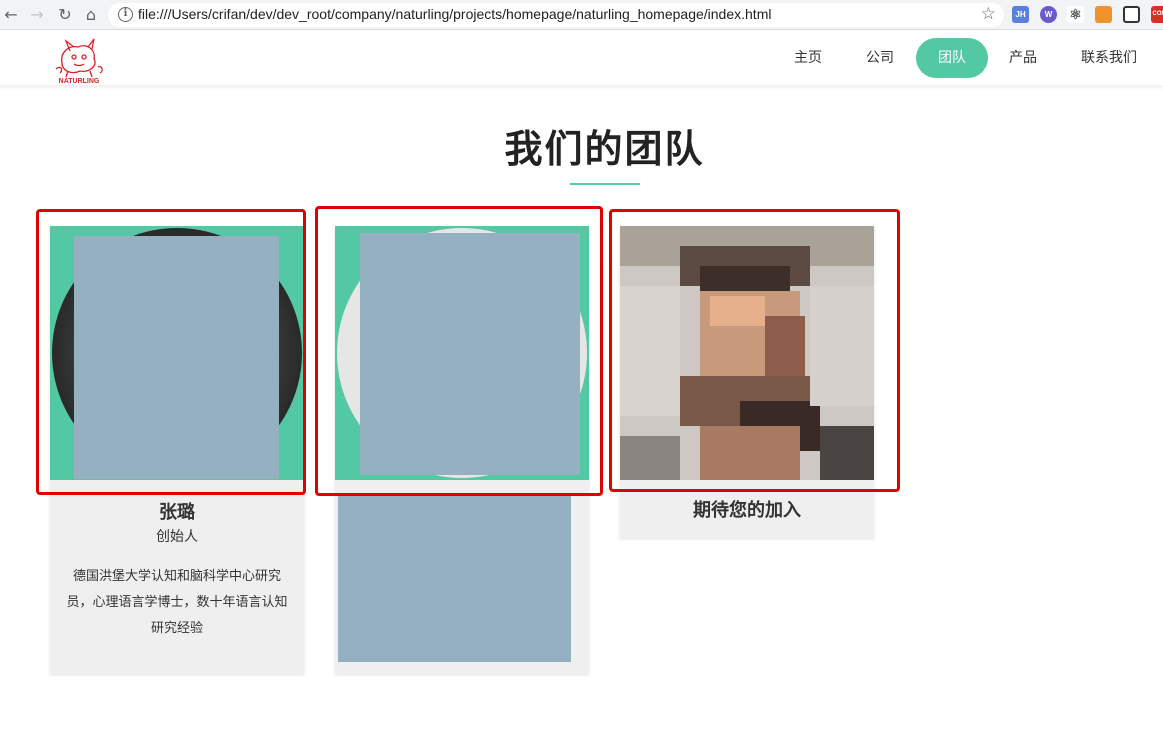 This screenshot has height=733, width=1163. Describe the element at coordinates (91, 15) in the screenshot. I see `home-icon: ⌂` at that location.